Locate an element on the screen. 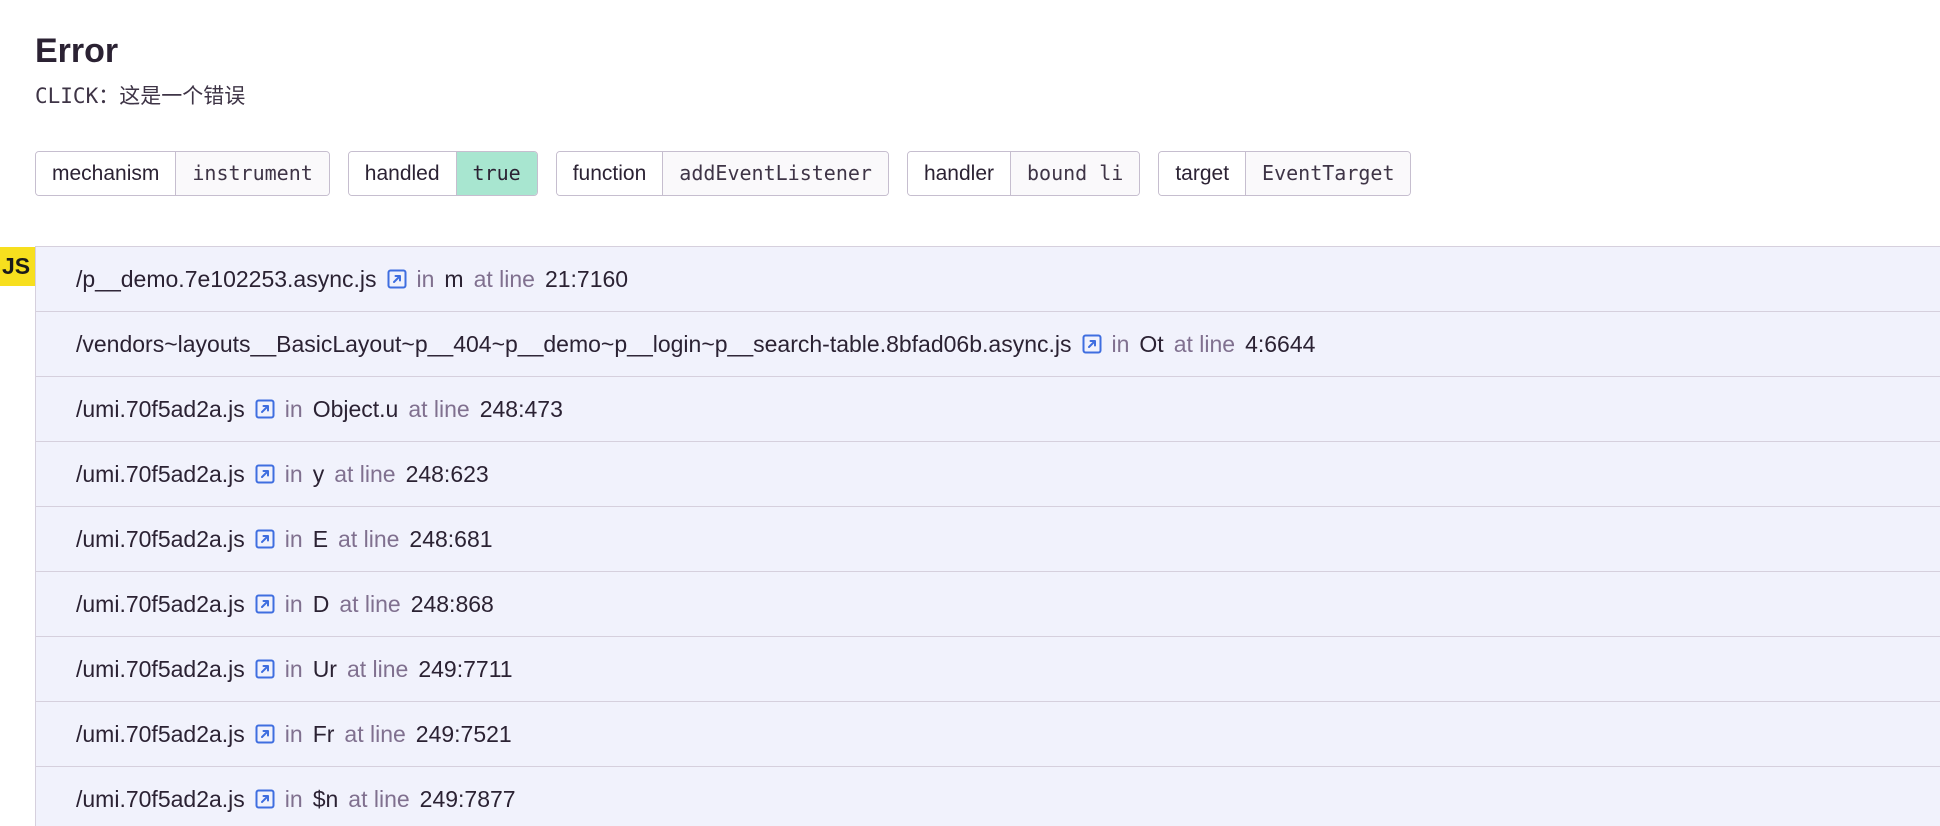 Image resolution: width=1940 pixels, height=826 pixels. frame-function: $n is located at coordinates (325, 798).